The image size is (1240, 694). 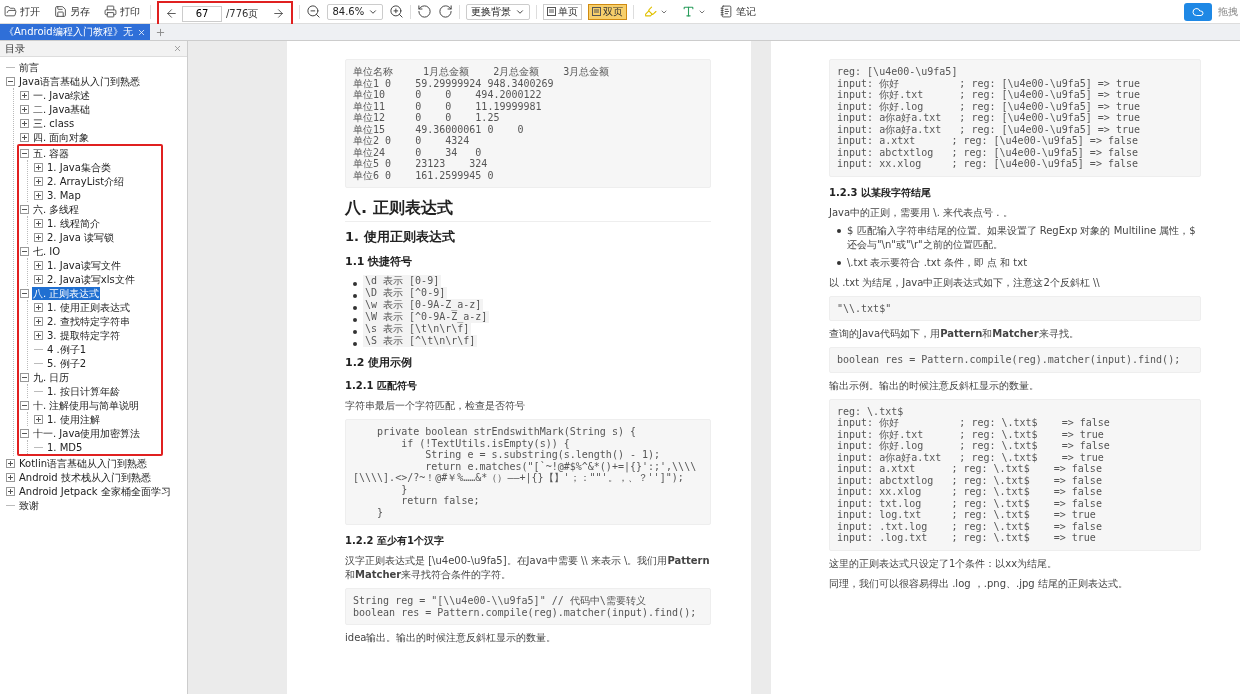 What do you see at coordinates (73, 223) in the screenshot?
I see `tree-item: 1. 线程简介` at bounding box center [73, 223].